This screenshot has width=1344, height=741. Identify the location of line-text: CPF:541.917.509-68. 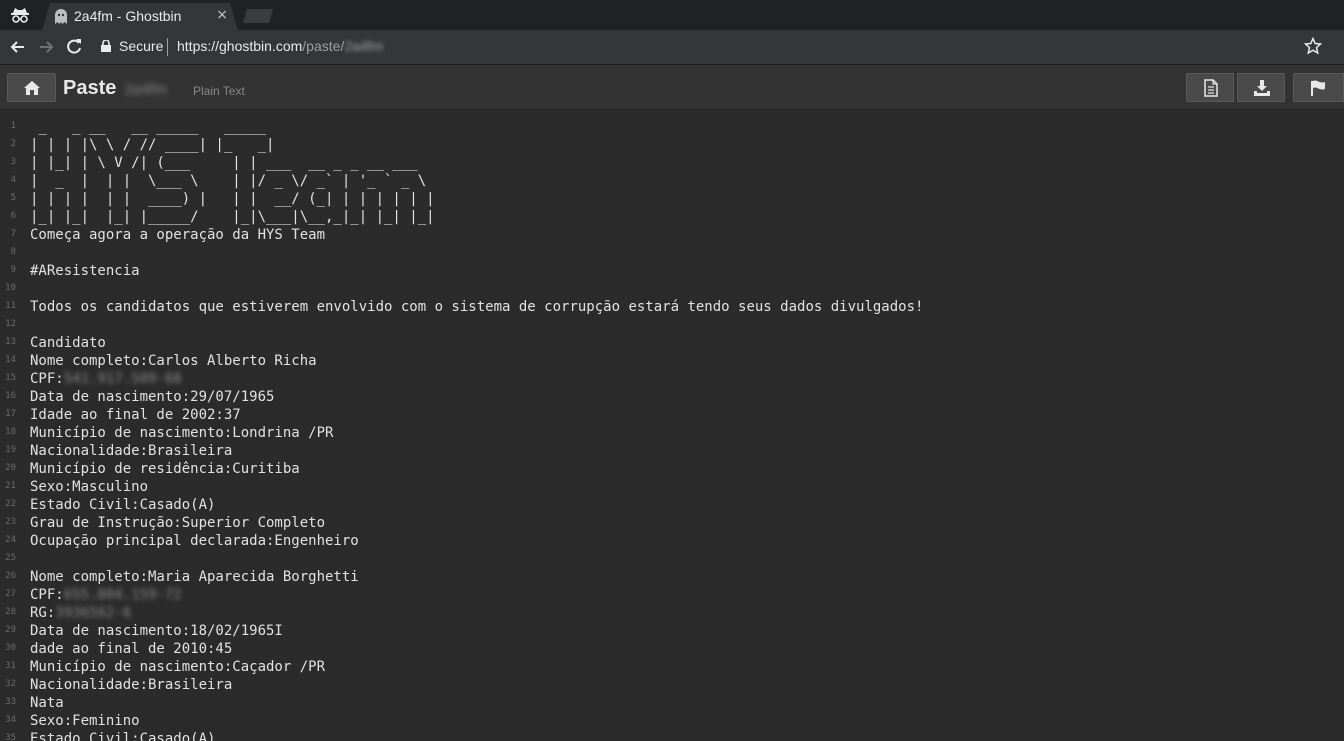
(106, 379).